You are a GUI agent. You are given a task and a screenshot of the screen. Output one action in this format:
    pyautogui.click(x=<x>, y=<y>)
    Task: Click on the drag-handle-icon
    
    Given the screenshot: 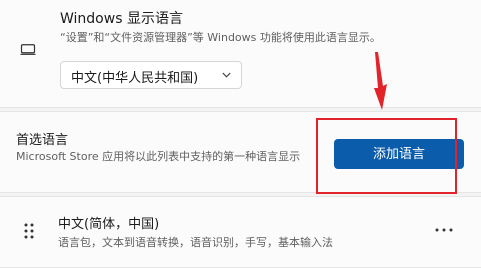 What is the action you would take?
    pyautogui.click(x=29, y=231)
    